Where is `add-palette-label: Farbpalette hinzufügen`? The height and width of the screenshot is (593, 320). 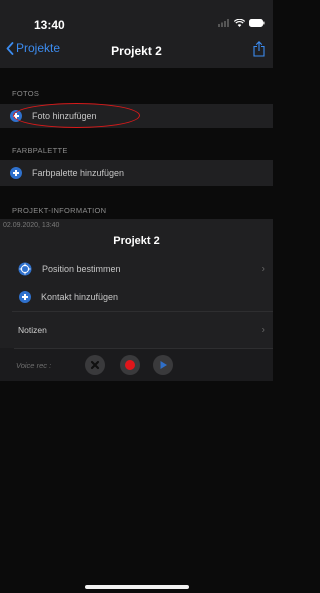
add-palette-label: Farbpalette hinzufügen is located at coordinates (78, 173).